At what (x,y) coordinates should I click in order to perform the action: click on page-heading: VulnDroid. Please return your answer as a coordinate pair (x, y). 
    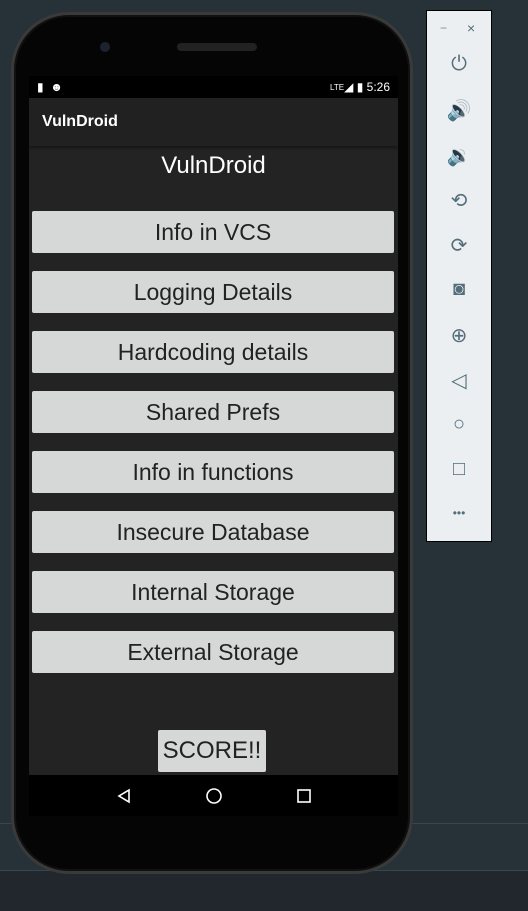
    Looking at the image, I should click on (213, 165).